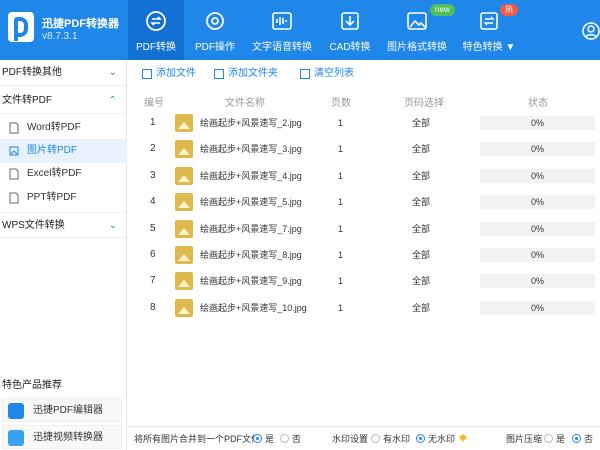  I want to click on table-row: 5 绘画起步+风景速写_7.jpg 1 全部 0%, so click(365, 229).